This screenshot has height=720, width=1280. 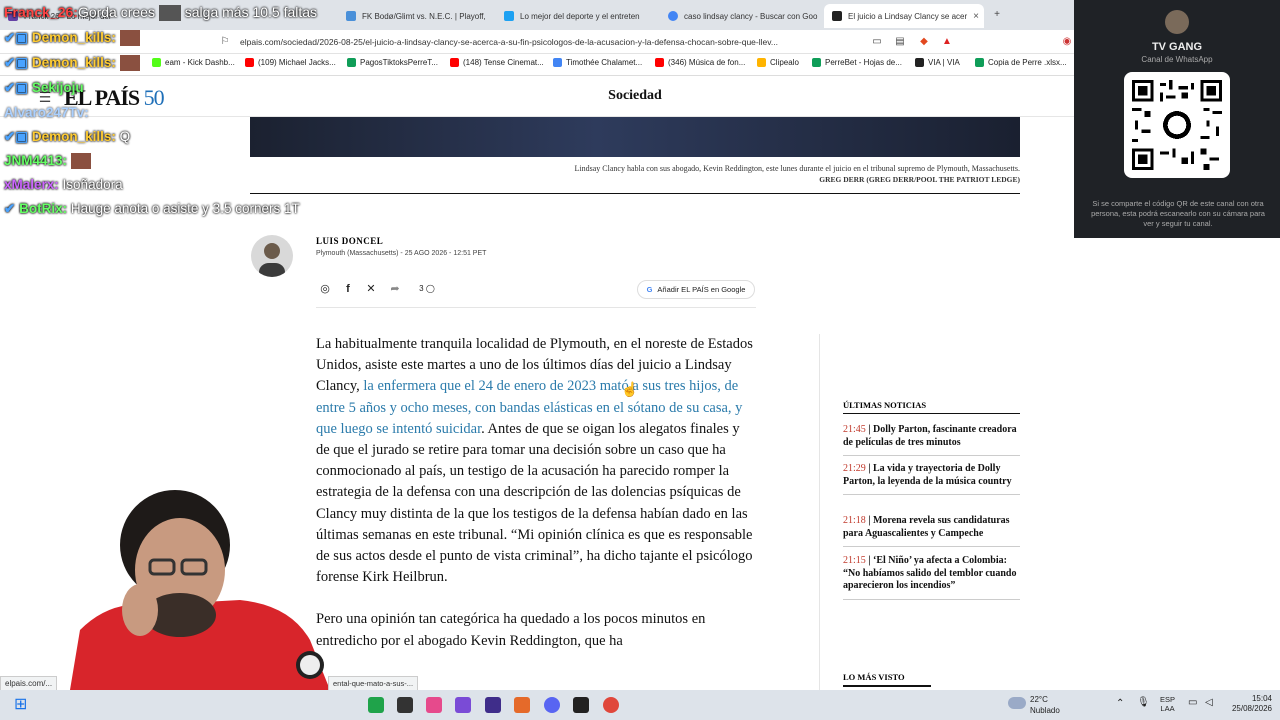 What do you see at coordinates (630, 389) in the screenshot?
I see `mouse-cursor-icon: ☝` at bounding box center [630, 389].